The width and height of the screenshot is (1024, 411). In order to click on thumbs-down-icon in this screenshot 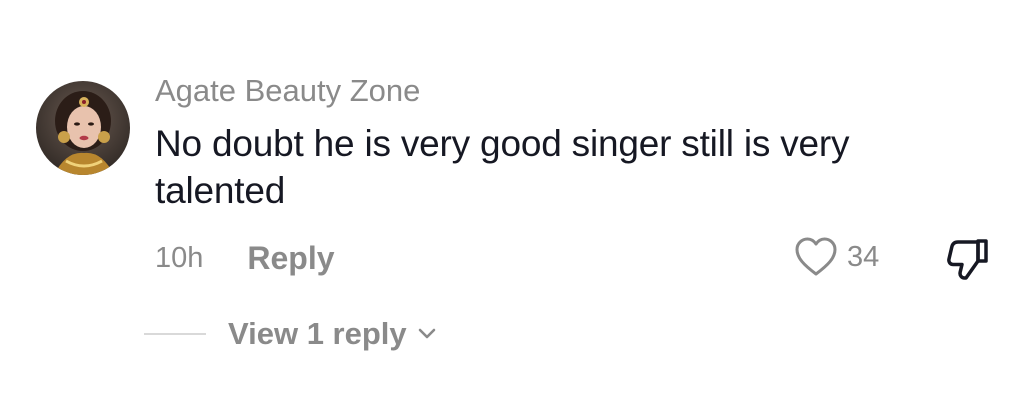, I will do `click(968, 258)`.